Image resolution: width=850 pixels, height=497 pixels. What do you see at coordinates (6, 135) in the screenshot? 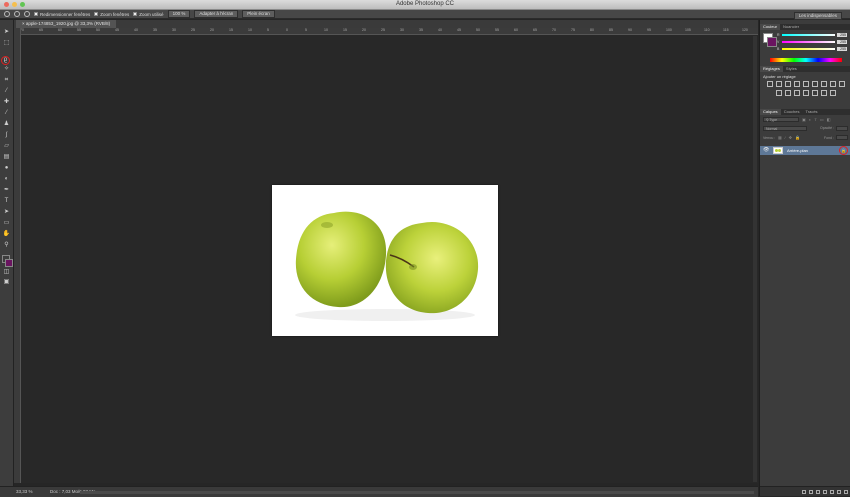
I see `history-brush-tool-icon: ∫` at bounding box center [6, 135].